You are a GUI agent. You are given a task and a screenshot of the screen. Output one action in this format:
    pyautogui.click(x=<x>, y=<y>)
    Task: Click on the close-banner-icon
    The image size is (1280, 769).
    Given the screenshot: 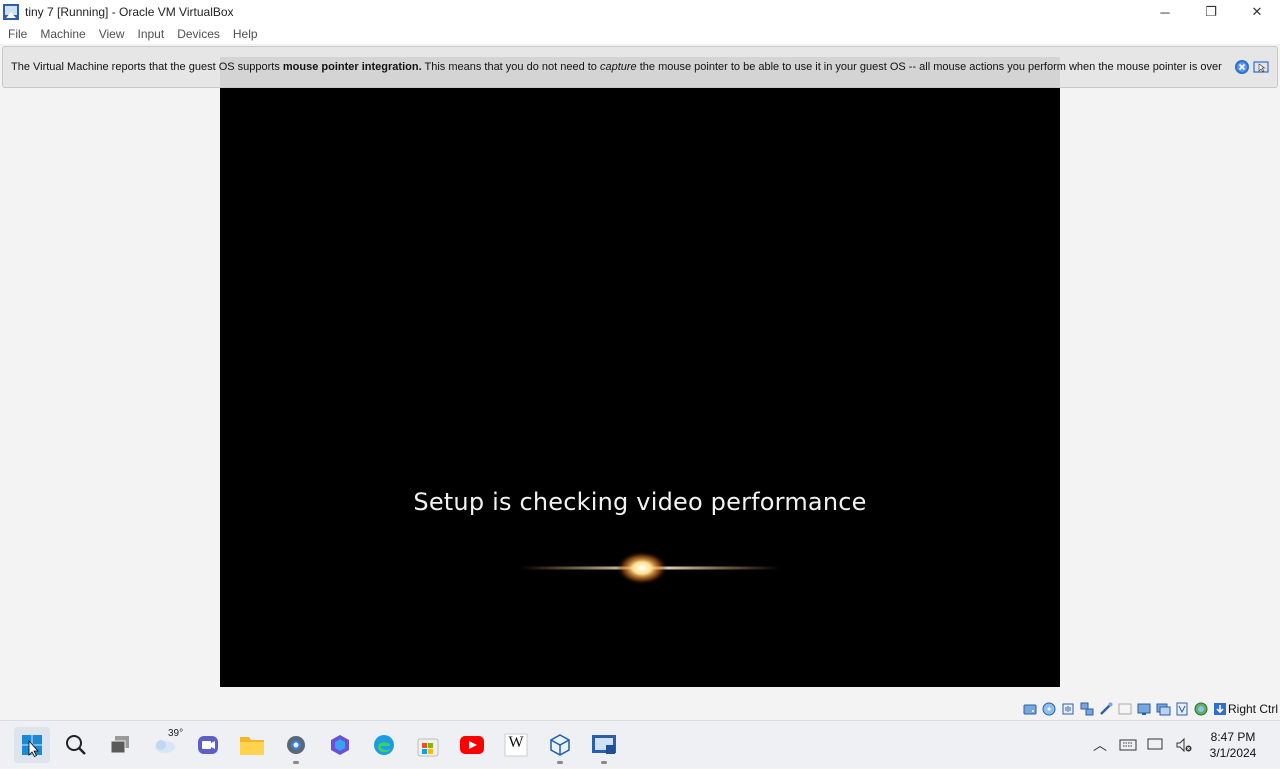 What is the action you would take?
    pyautogui.click(x=1242, y=67)
    